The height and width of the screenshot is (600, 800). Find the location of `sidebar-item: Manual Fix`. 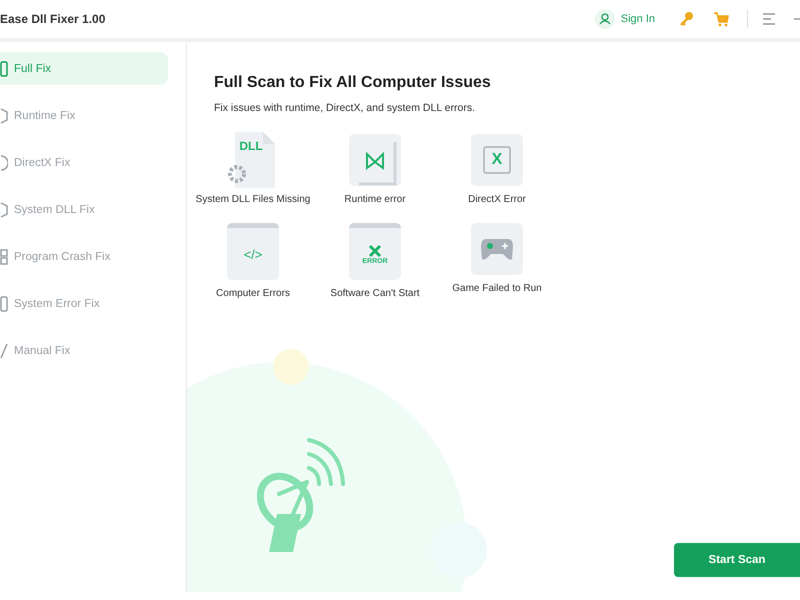

sidebar-item: Manual Fix is located at coordinates (84, 350).